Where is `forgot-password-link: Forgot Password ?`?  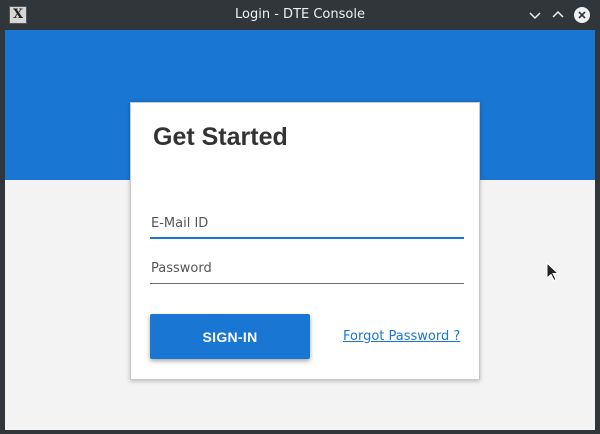 forgot-password-link: Forgot Password ? is located at coordinates (401, 336).